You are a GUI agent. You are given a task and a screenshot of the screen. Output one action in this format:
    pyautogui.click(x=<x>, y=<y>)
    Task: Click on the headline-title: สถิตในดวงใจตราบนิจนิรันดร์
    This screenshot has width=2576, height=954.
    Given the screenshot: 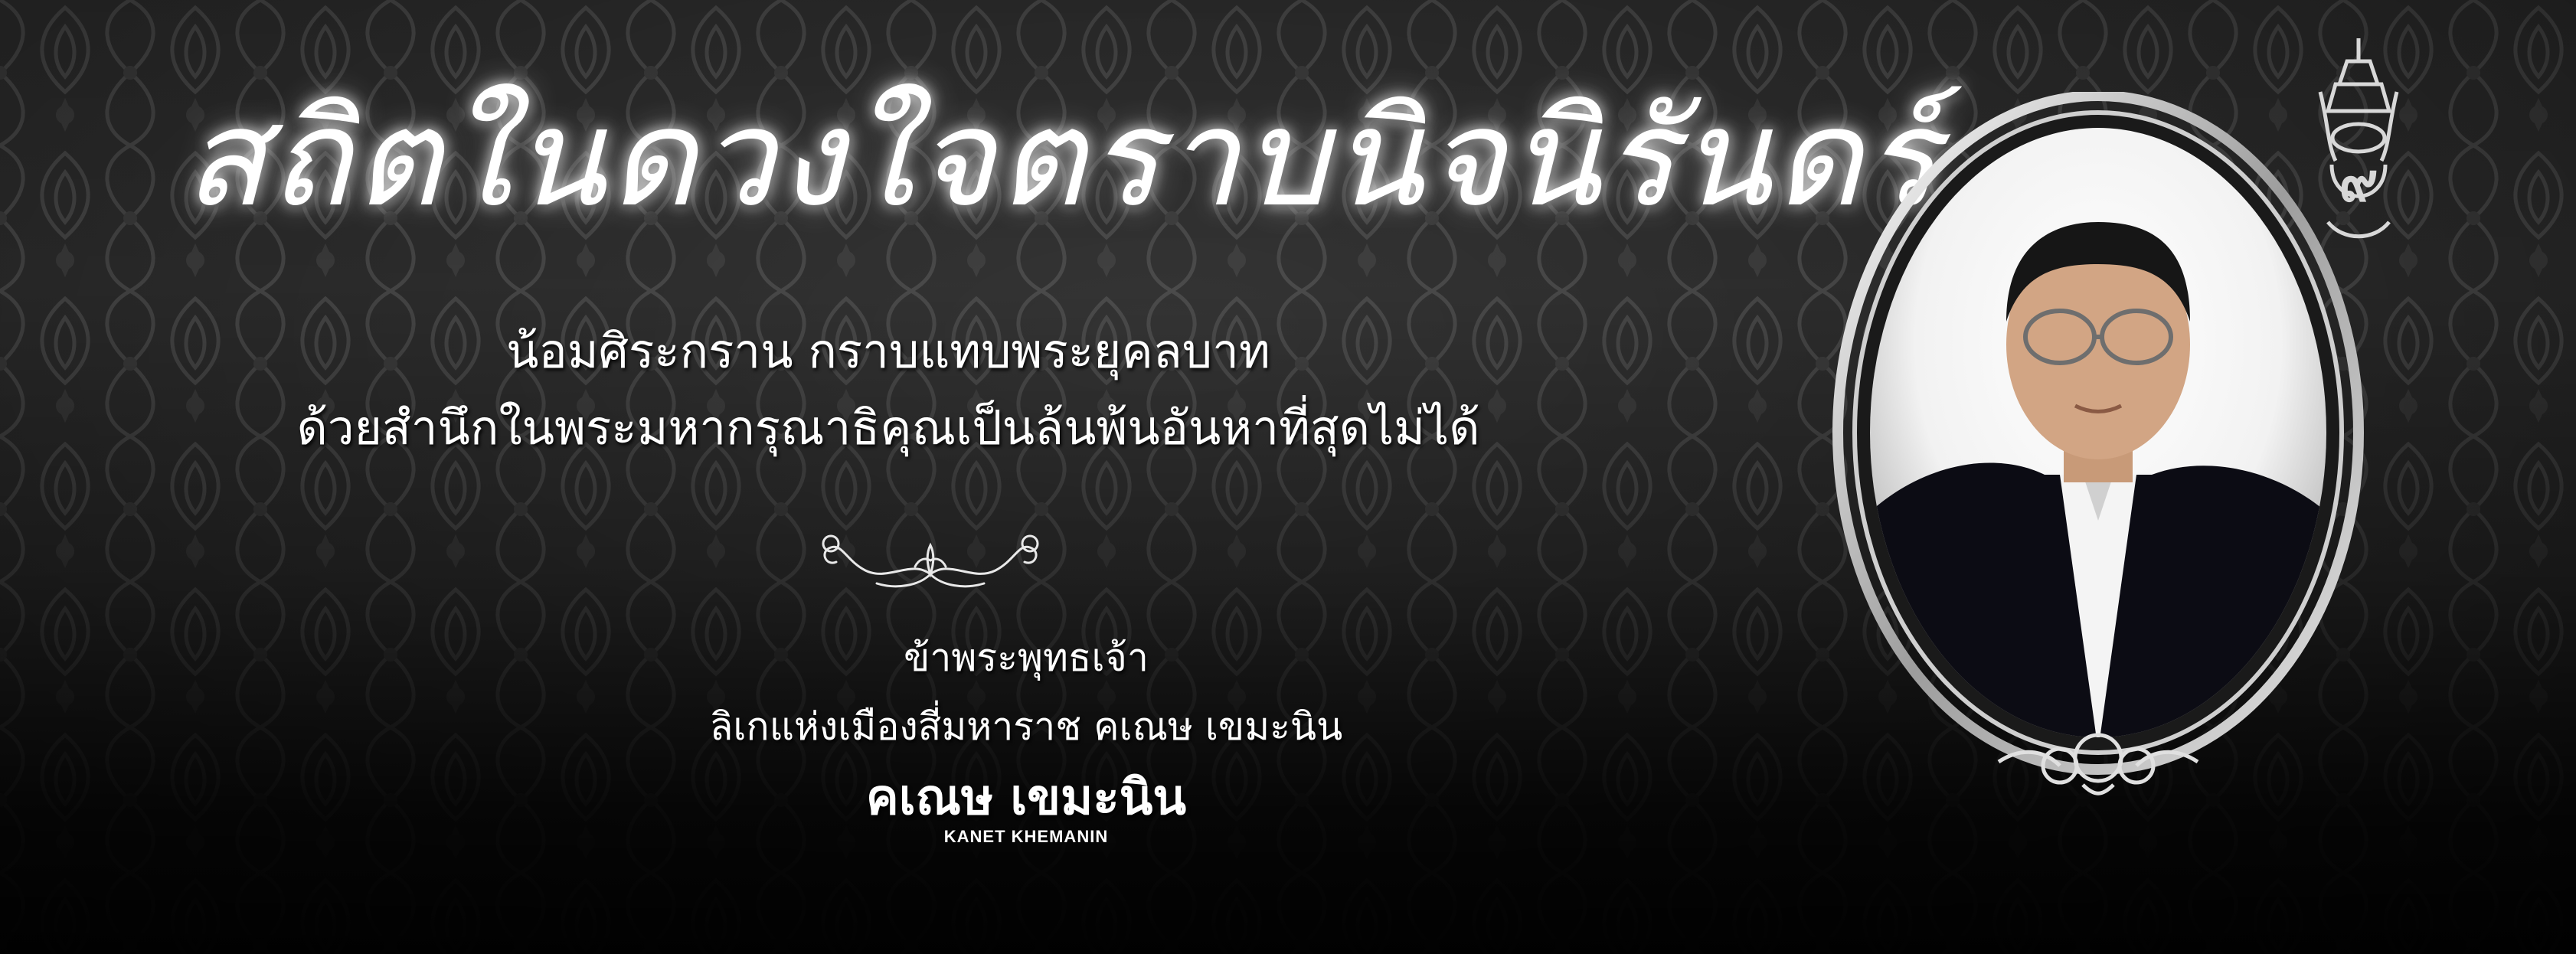 What is the action you would take?
    pyautogui.click(x=1062, y=158)
    